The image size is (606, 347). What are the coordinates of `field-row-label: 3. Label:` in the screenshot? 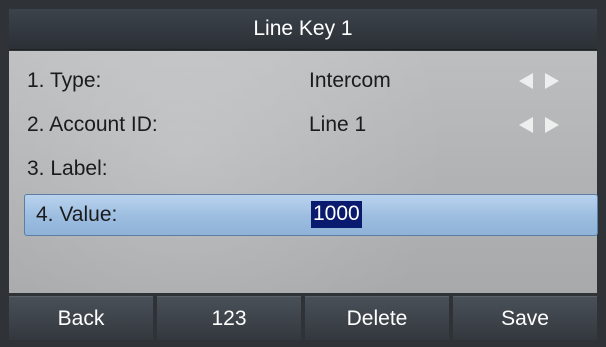 It's located at (303, 169).